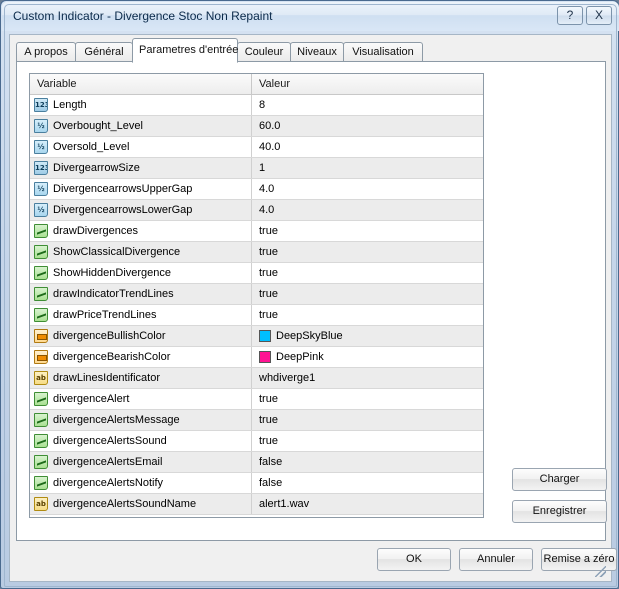  What do you see at coordinates (559, 479) in the screenshot?
I see `load-button: Charger` at bounding box center [559, 479].